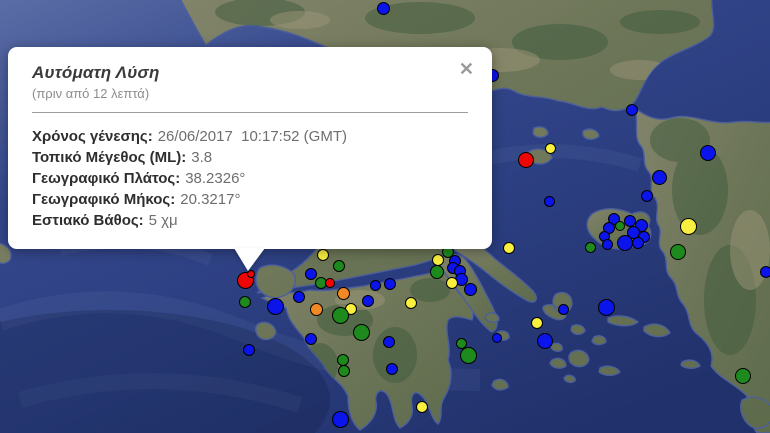 Image resolution: width=770 pixels, height=433 pixels. Describe the element at coordinates (136, 199) in the screenshot. I see `field-longitude: Γεωγραφικό Μήκος: 20.3217°` at that location.